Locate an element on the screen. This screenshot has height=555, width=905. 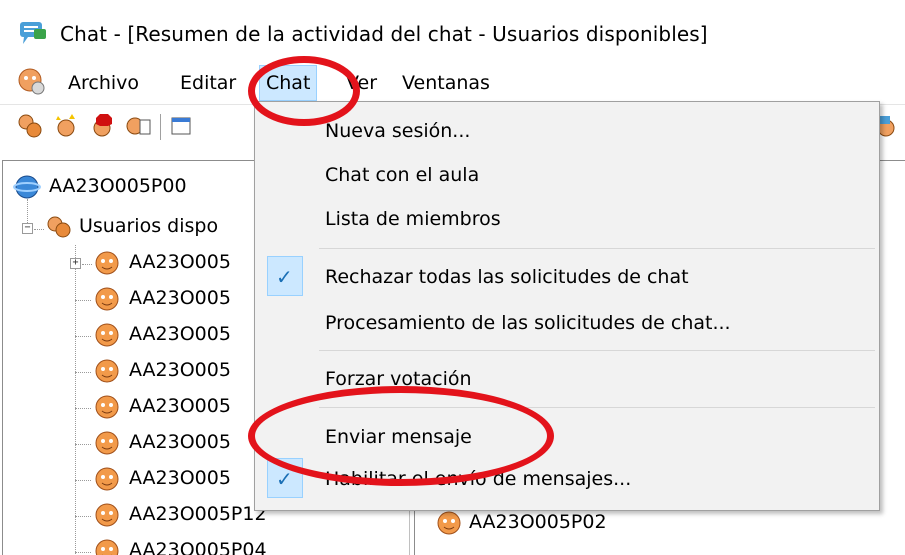
tree-root-label: AA23O005P00 is located at coordinates (118, 186).